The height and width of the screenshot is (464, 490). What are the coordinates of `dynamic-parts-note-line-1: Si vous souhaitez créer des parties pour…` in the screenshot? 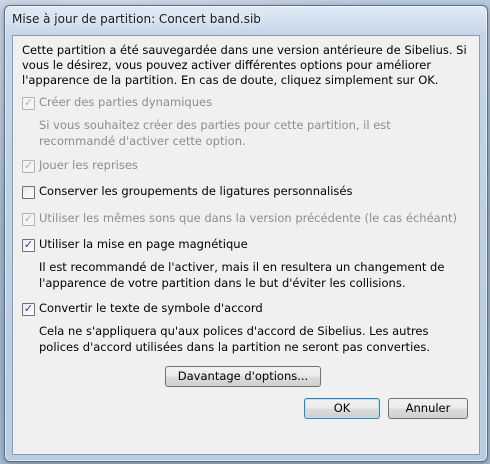 It's located at (215, 125).